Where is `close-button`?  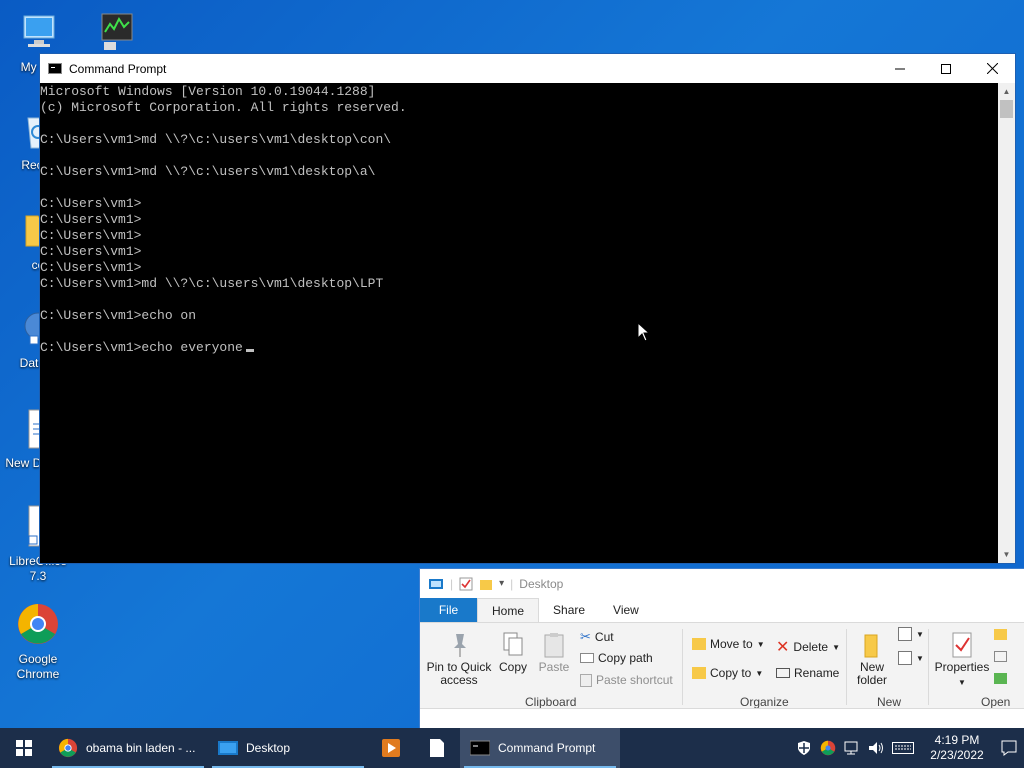 close-button is located at coordinates (992, 68).